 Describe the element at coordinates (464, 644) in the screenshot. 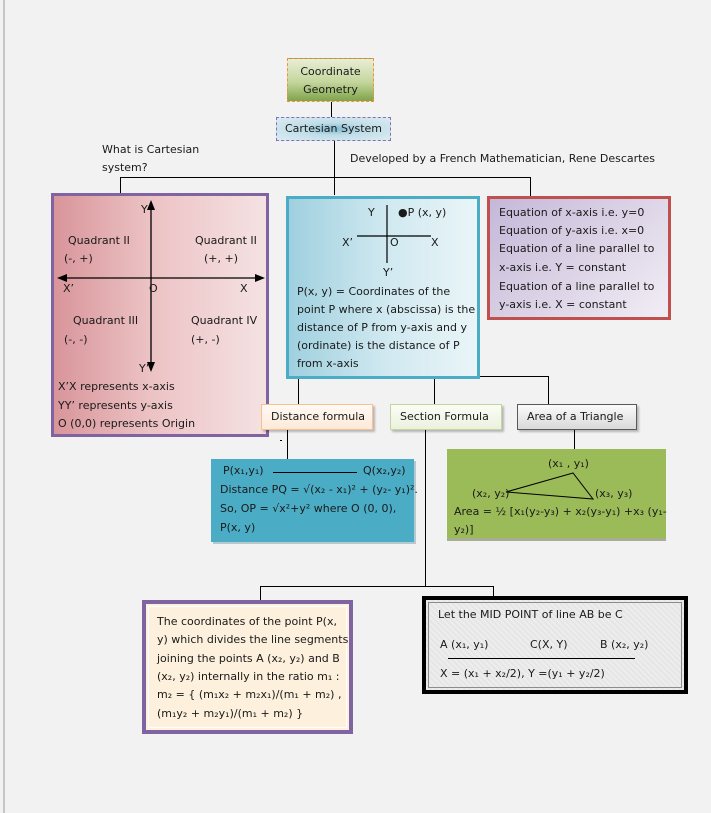

I see `midpoint-a-label: A (x₁, y₁)` at that location.